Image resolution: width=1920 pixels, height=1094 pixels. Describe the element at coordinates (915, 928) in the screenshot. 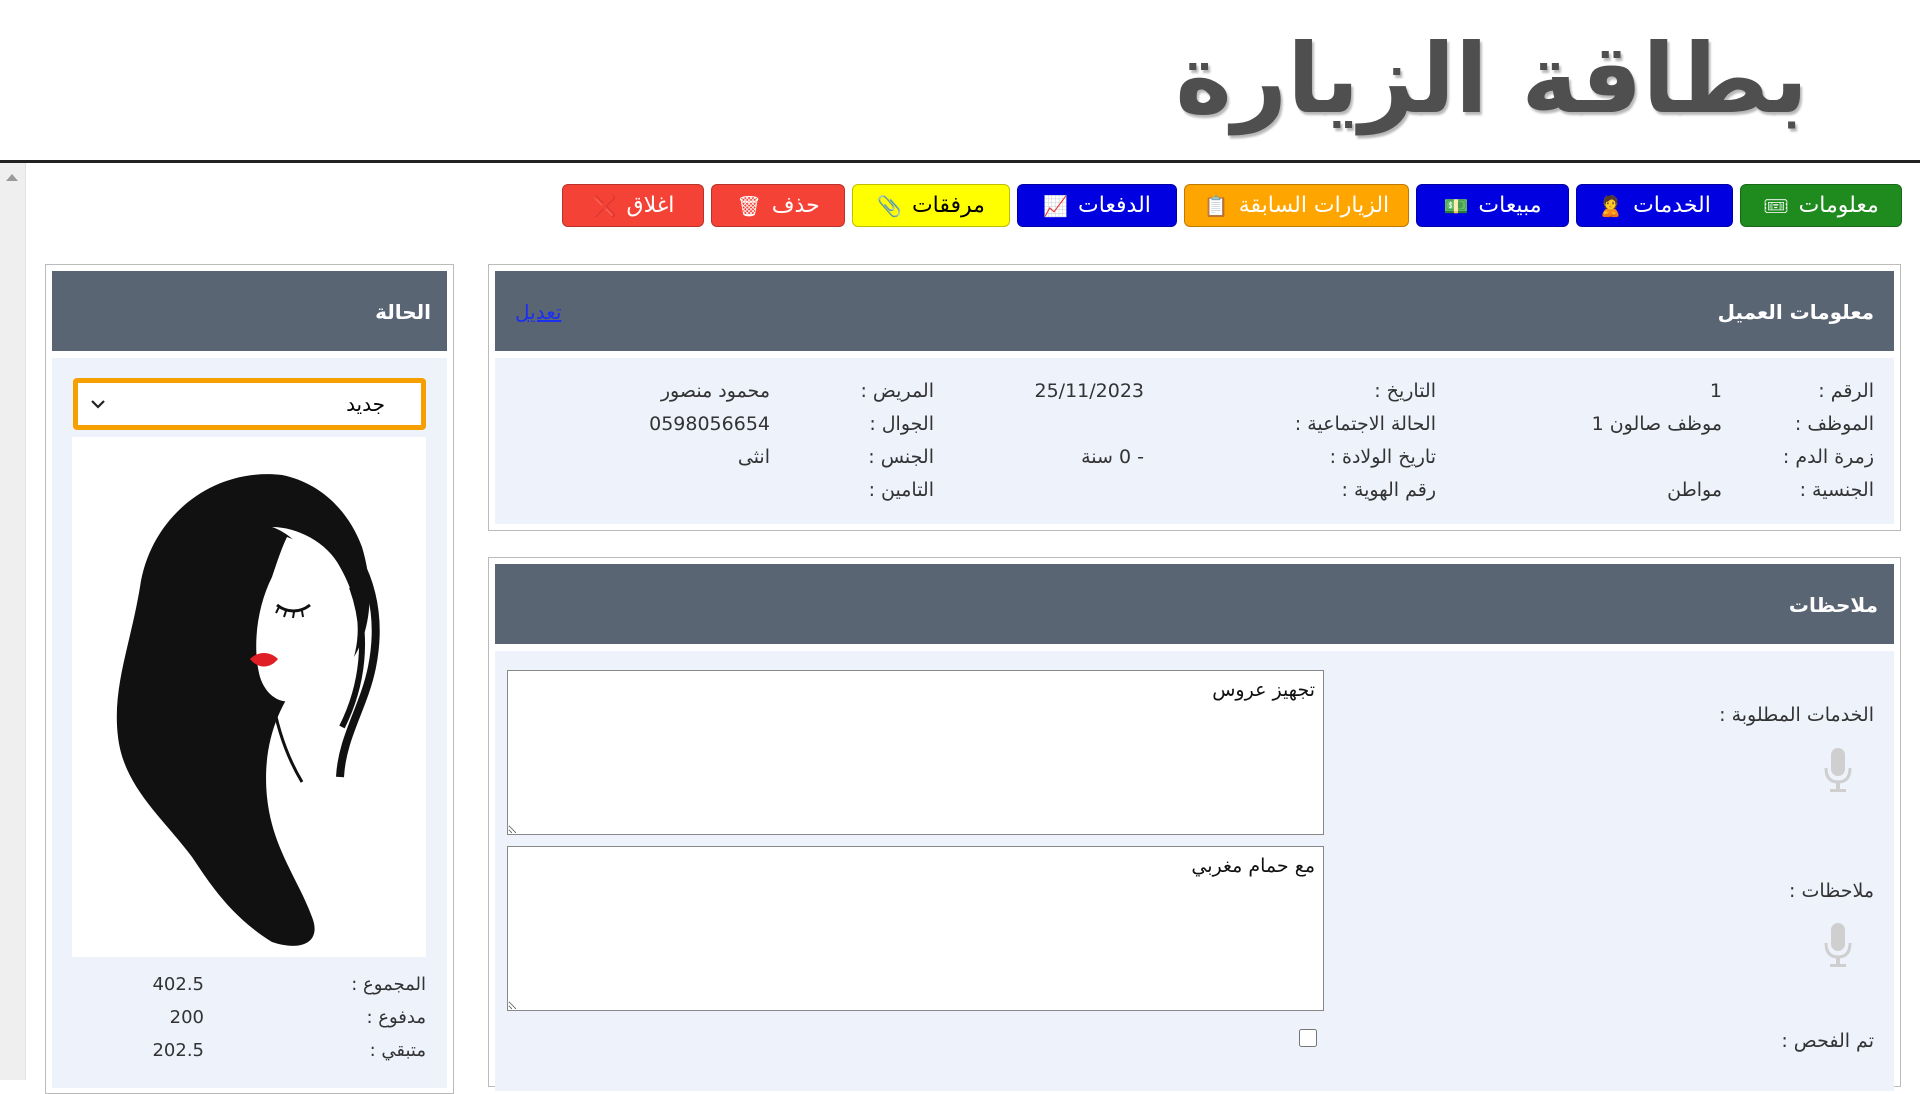

I see `notes-field` at that location.